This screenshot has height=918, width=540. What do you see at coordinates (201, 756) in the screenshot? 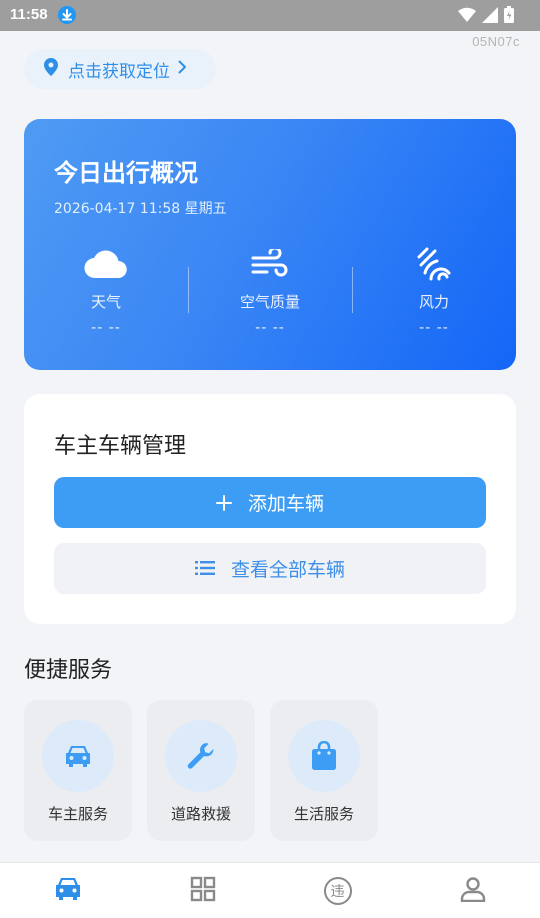
I see `wrench-icon` at bounding box center [201, 756].